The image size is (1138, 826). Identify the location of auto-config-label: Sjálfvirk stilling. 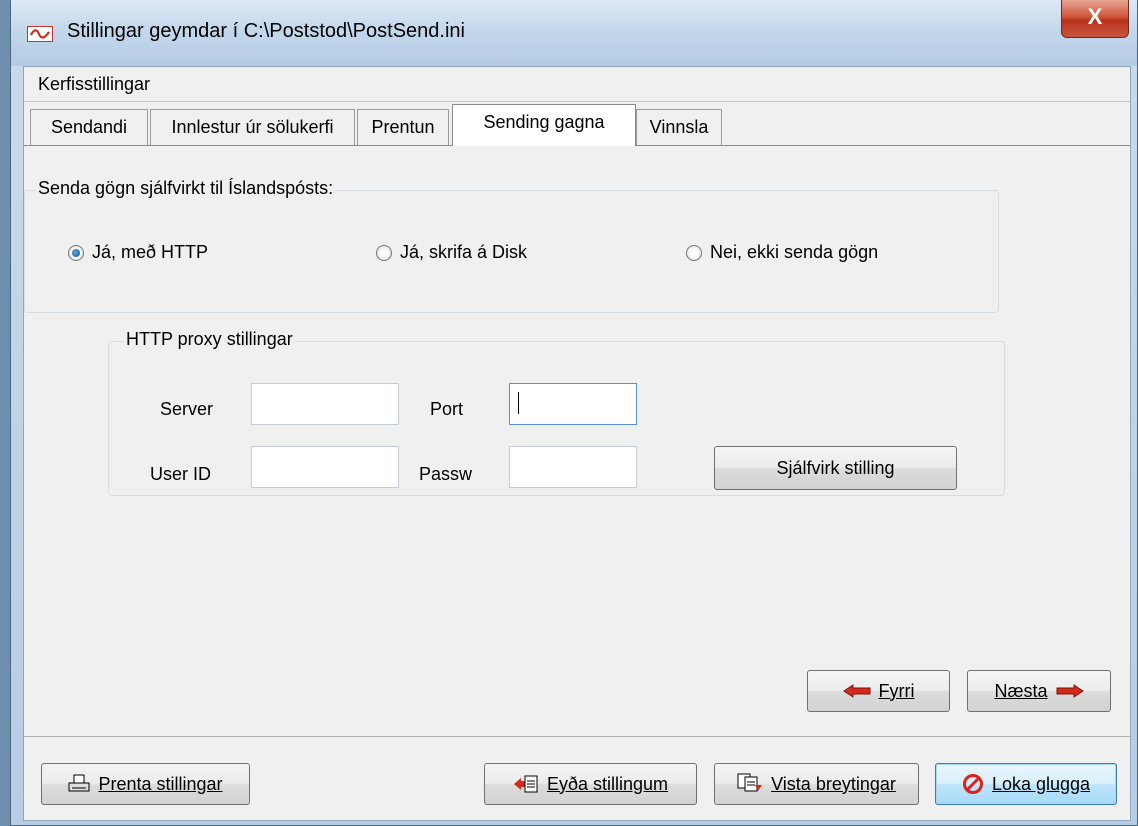
(835, 467).